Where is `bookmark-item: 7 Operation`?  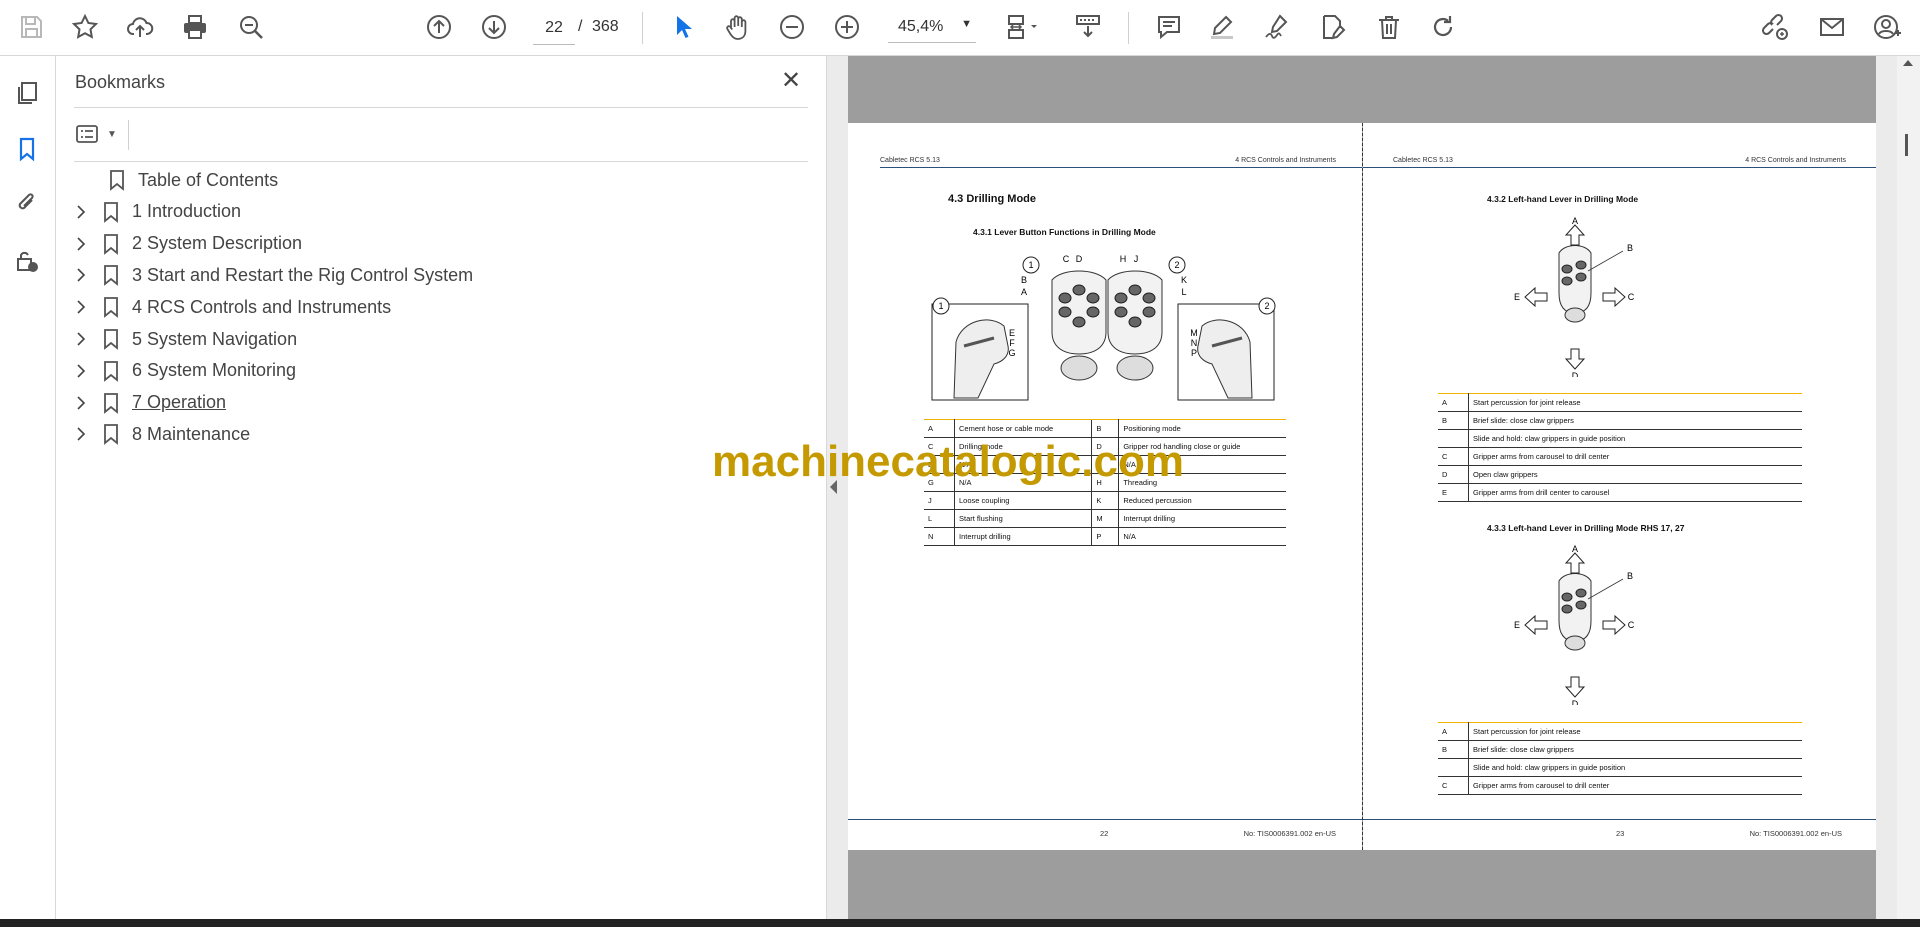 bookmark-item: 7 Operation is located at coordinates (440, 403).